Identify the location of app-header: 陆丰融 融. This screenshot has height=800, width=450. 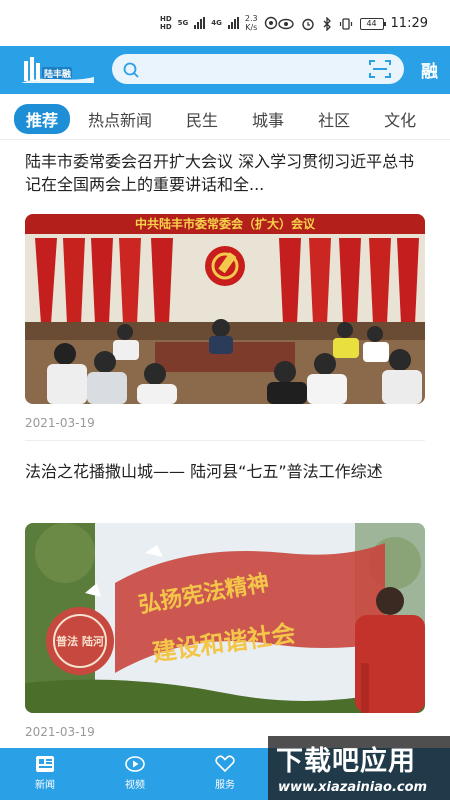
(225, 70).